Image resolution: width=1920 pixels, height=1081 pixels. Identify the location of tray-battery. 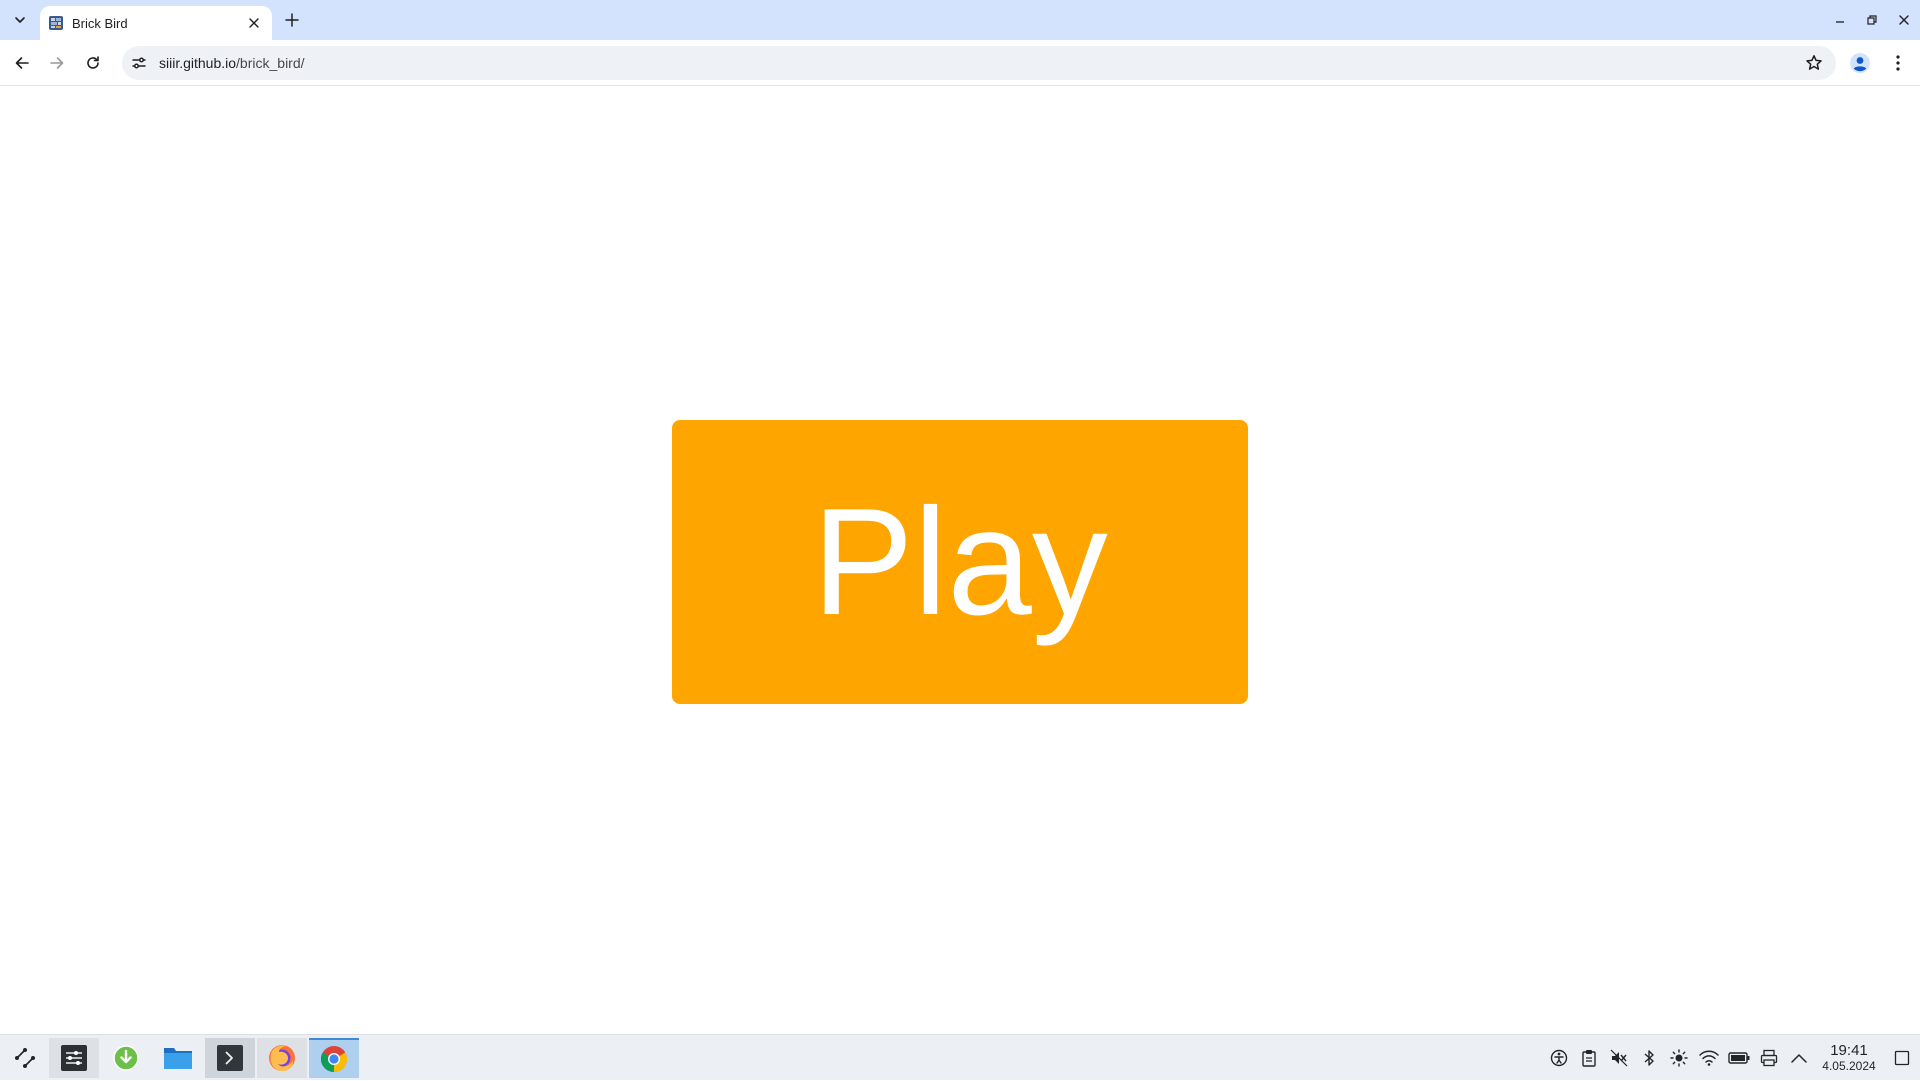
(1739, 1058).